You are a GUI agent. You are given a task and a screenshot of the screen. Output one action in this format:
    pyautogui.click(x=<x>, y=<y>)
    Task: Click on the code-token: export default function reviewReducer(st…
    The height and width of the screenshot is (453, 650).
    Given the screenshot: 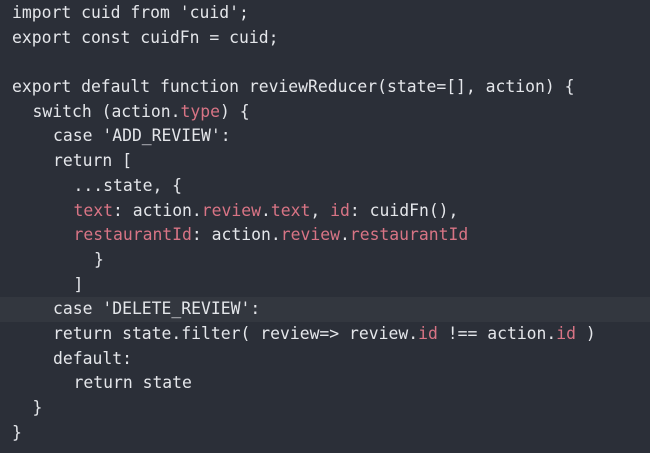 What is the action you would take?
    pyautogui.click(x=293, y=87)
    